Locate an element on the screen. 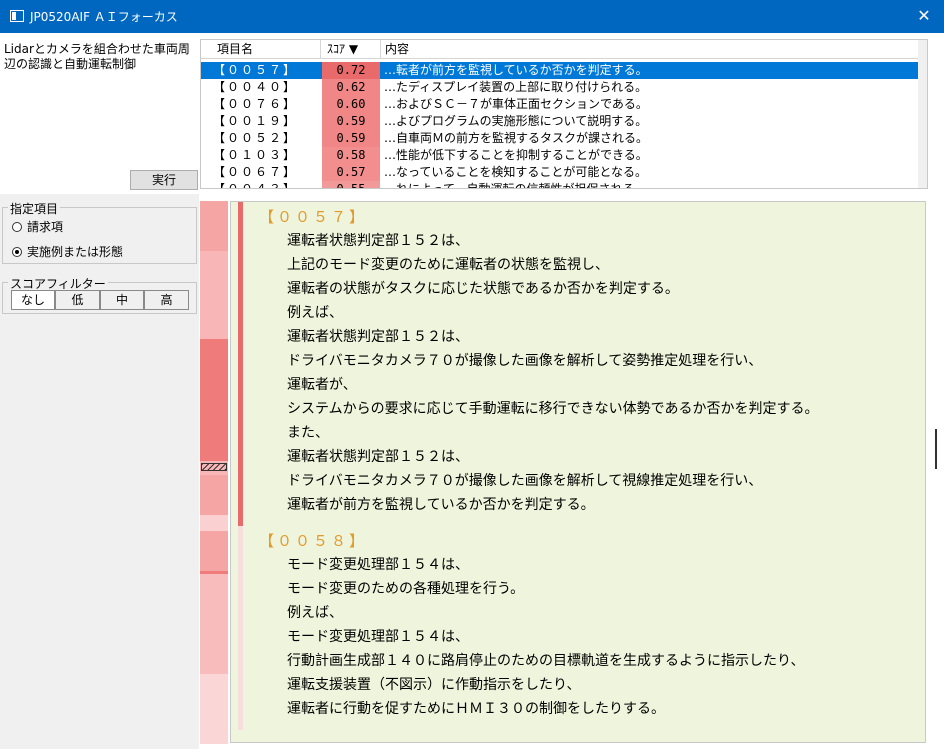 The height and width of the screenshot is (749, 944). filter-high-button: 高 is located at coordinates (166, 300).